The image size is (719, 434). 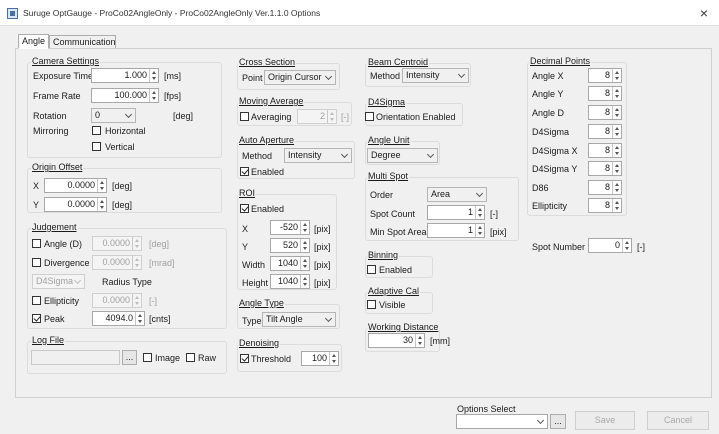 I want to click on tab-angle: Angle, so click(x=33, y=41).